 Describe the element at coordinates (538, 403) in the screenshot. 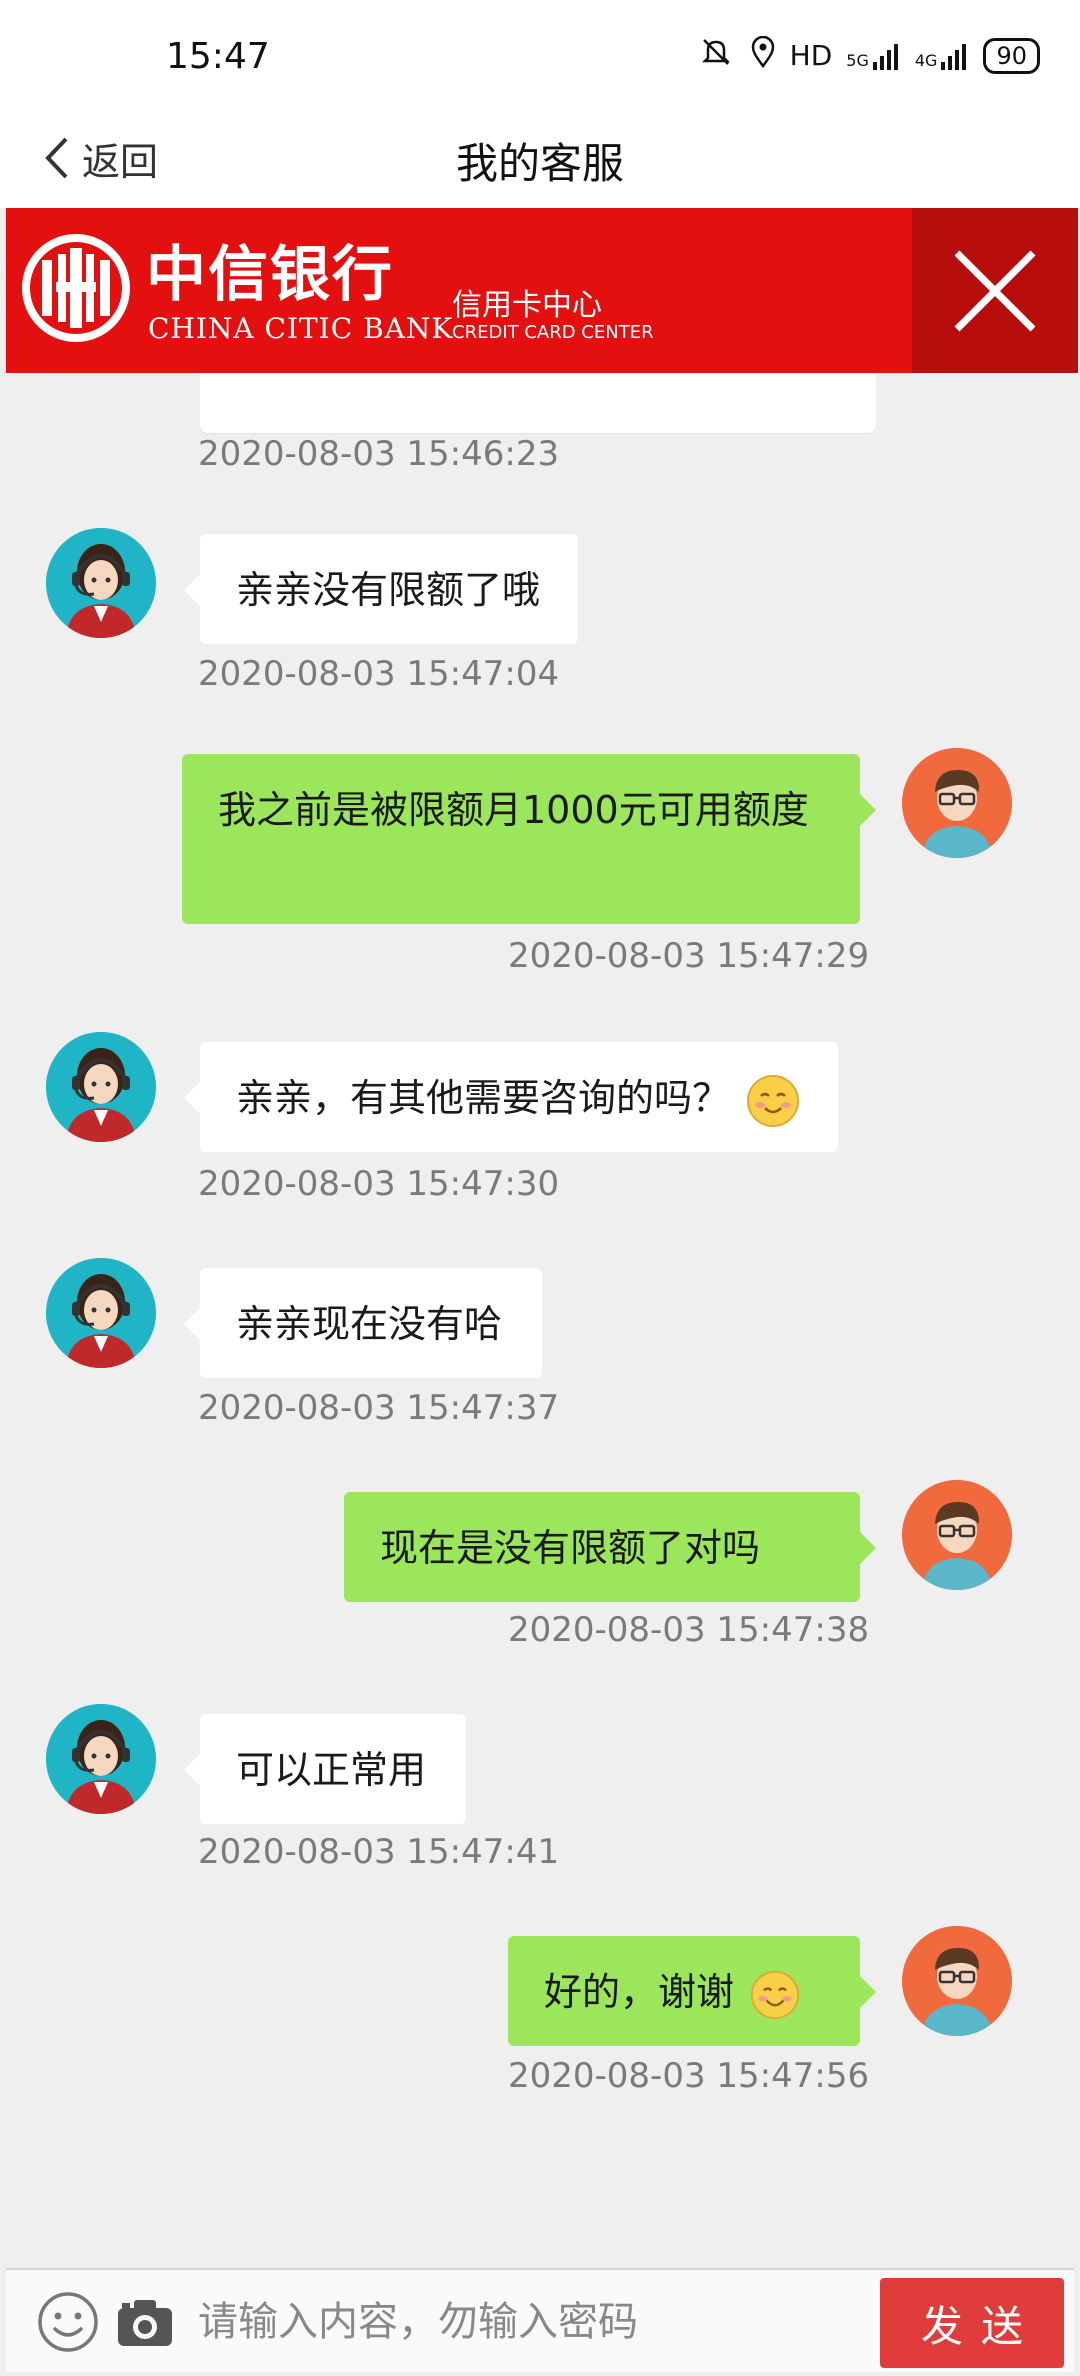

I see `partial-message-bubble` at that location.